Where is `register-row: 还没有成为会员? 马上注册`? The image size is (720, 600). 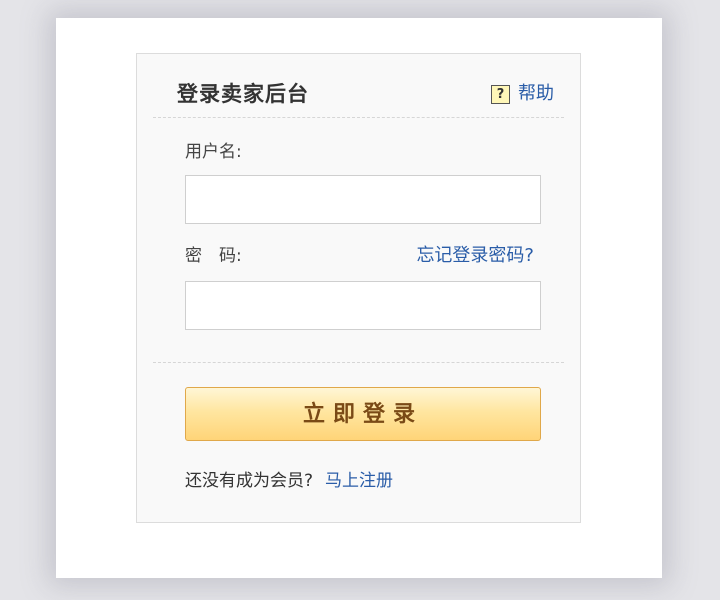
register-row: 还没有成为会员? 马上注册 is located at coordinates (289, 481).